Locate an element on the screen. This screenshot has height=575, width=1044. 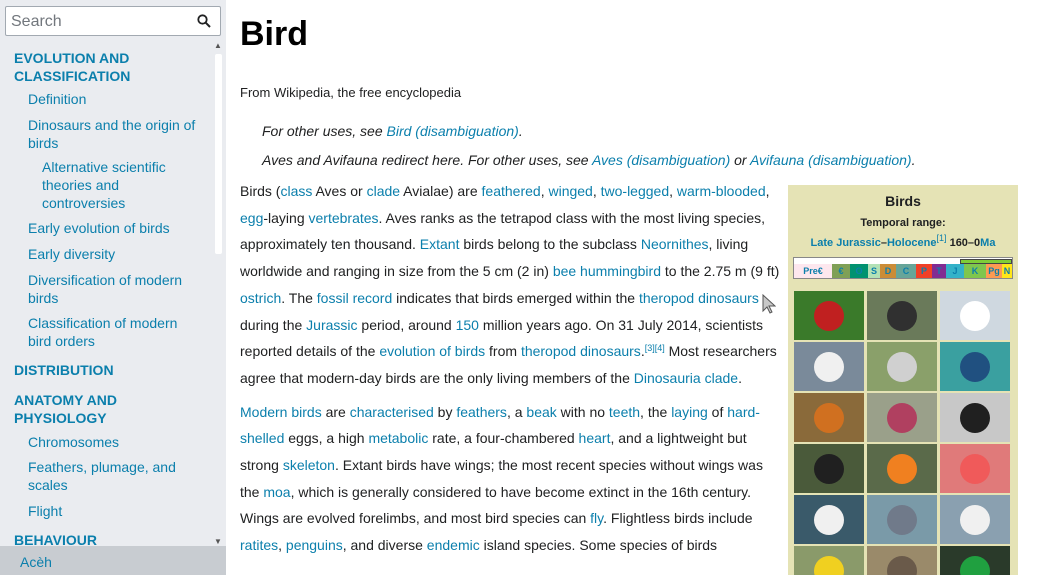
link-characterised: characterised is located at coordinates (392, 412).